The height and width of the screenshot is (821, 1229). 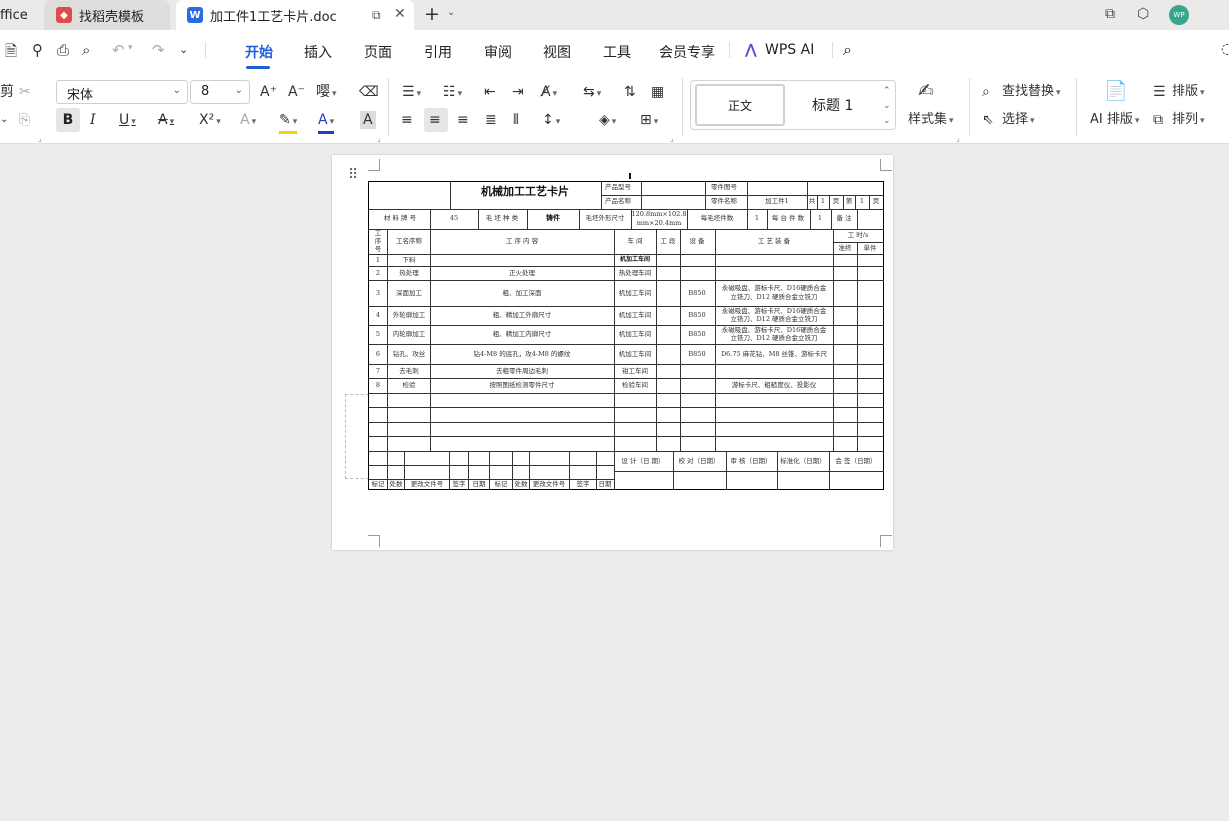 What do you see at coordinates (107, 15) in the screenshot?
I see `tab-template: ◆ 找稻壳模板` at bounding box center [107, 15].